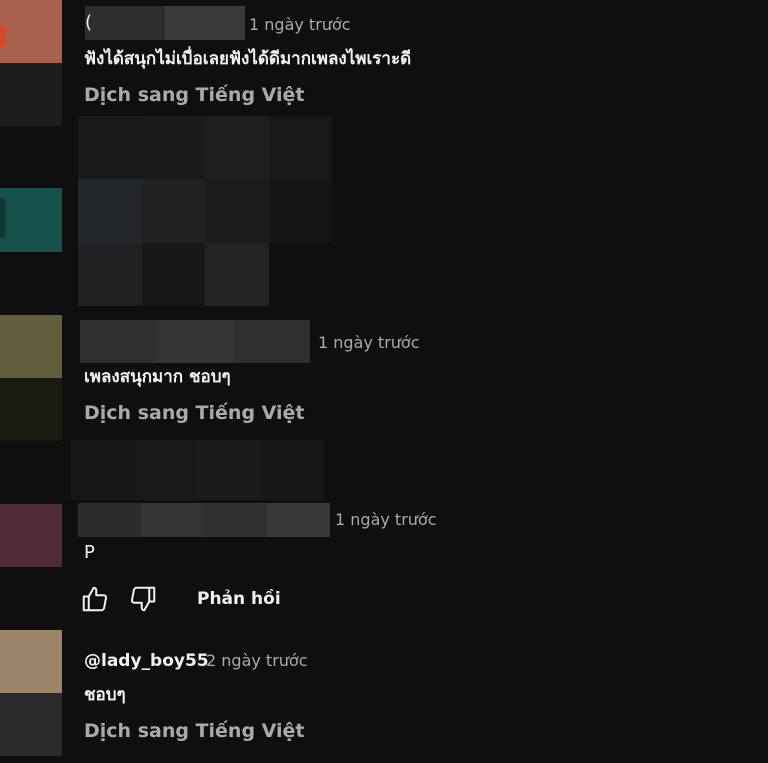 The width and height of the screenshot is (768, 763). I want to click on username-fragment: (, so click(89, 22).